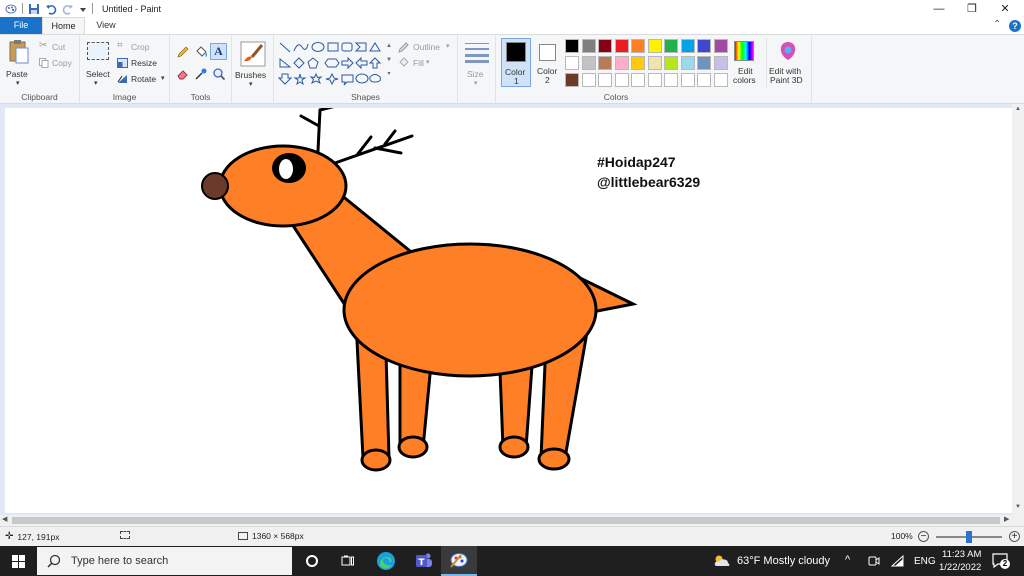  What do you see at coordinates (847, 560) in the screenshot?
I see `show-hidden-icons-chevron-icon: ^` at bounding box center [847, 560].